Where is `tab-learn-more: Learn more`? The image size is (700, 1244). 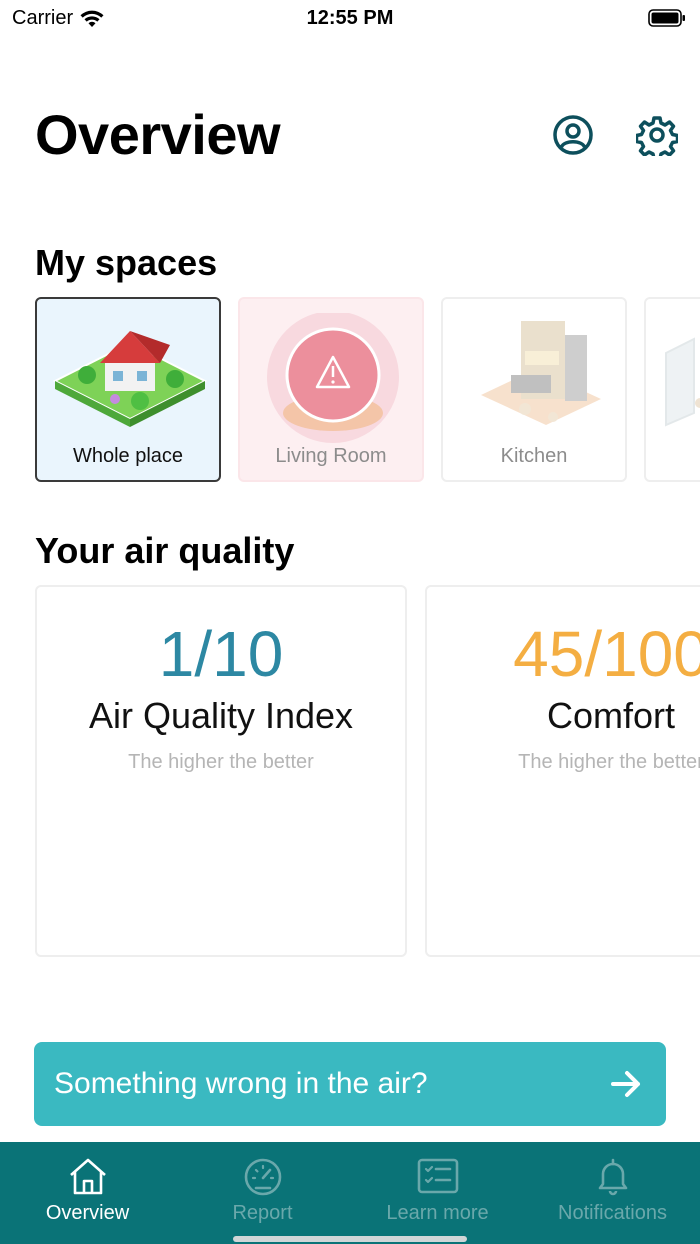
tab-learn-more: Learn more is located at coordinates (437, 1193).